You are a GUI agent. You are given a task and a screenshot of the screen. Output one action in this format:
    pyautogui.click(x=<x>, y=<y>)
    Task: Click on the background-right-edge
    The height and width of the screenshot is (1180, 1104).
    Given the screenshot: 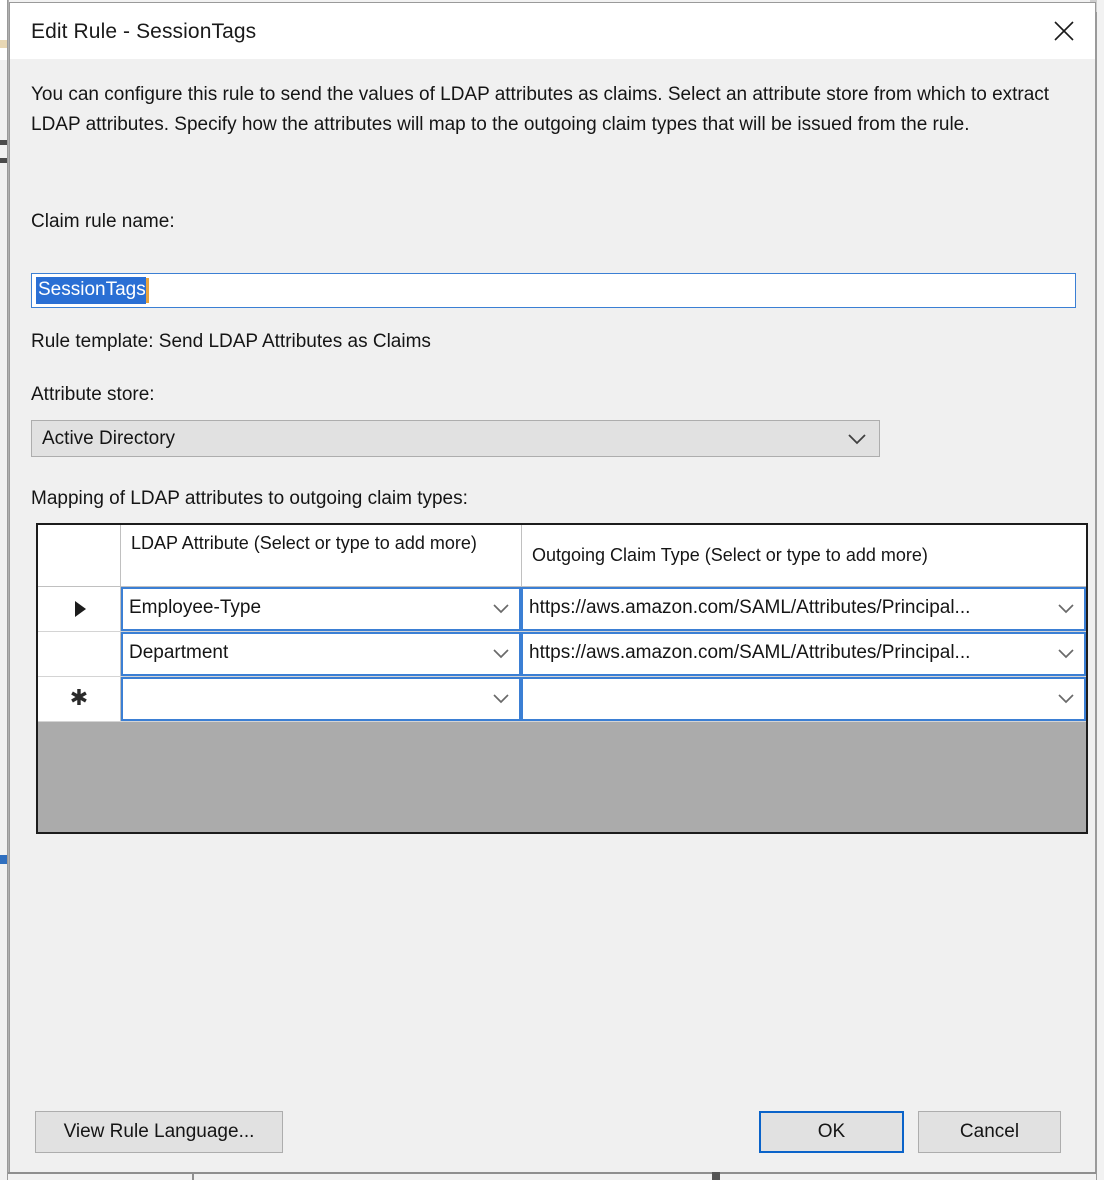 What is the action you would take?
    pyautogui.click(x=1096, y=590)
    